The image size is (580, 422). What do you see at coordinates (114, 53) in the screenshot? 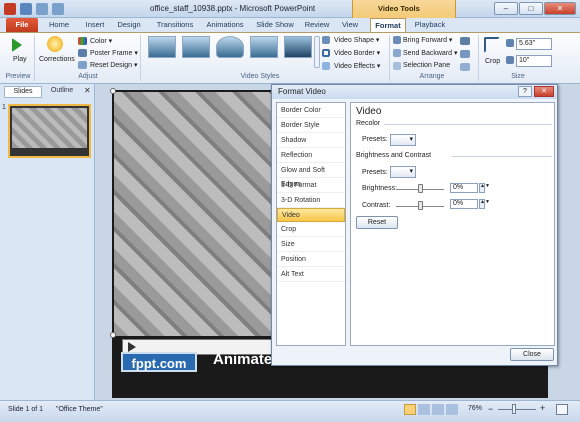
I see `poster-frame-button: Poster Frame ▾` at bounding box center [114, 53].